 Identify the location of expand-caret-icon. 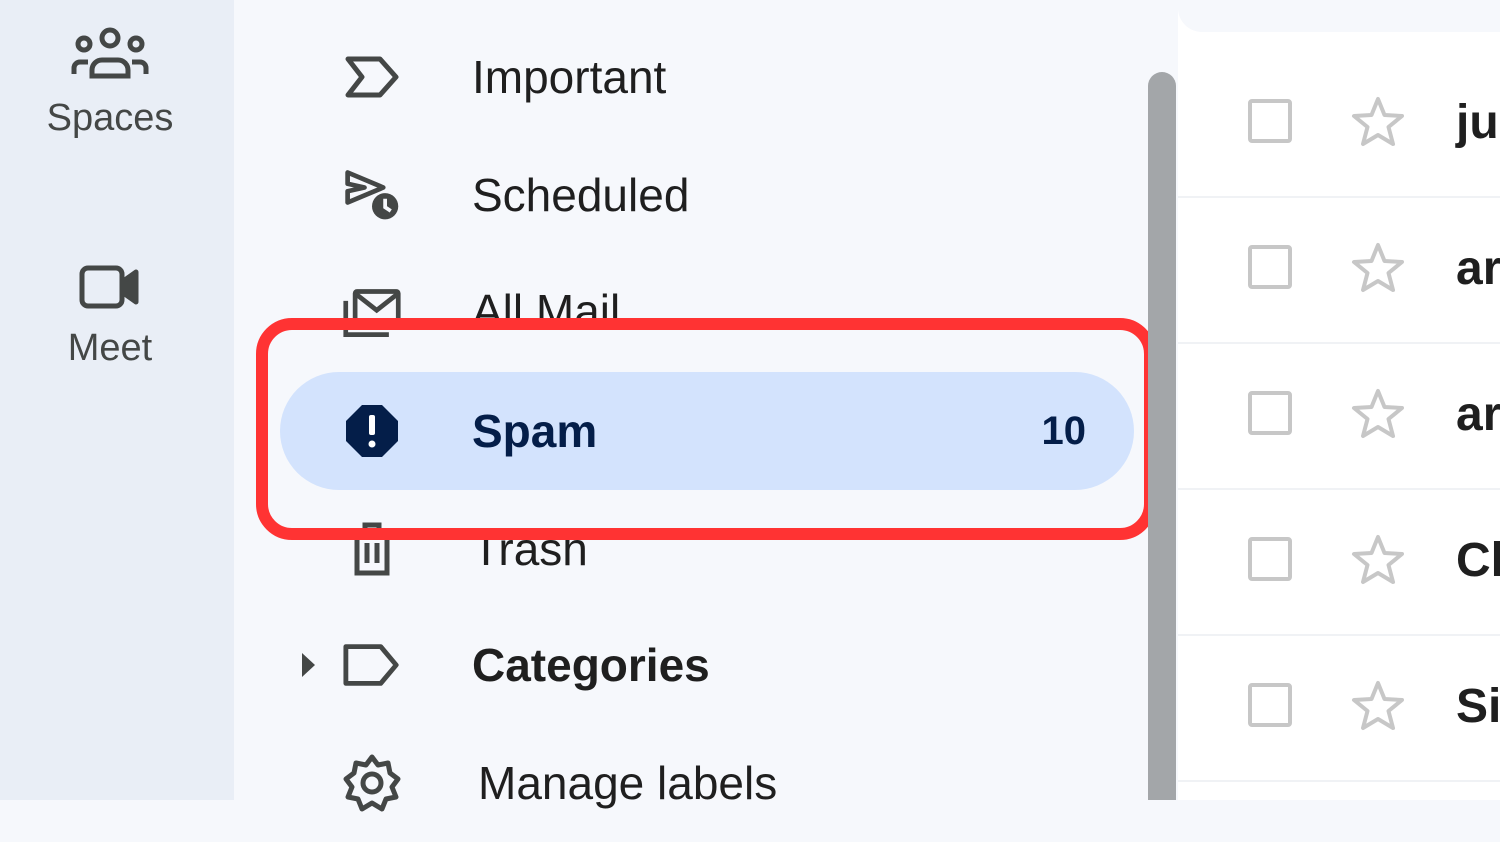
(308, 665).